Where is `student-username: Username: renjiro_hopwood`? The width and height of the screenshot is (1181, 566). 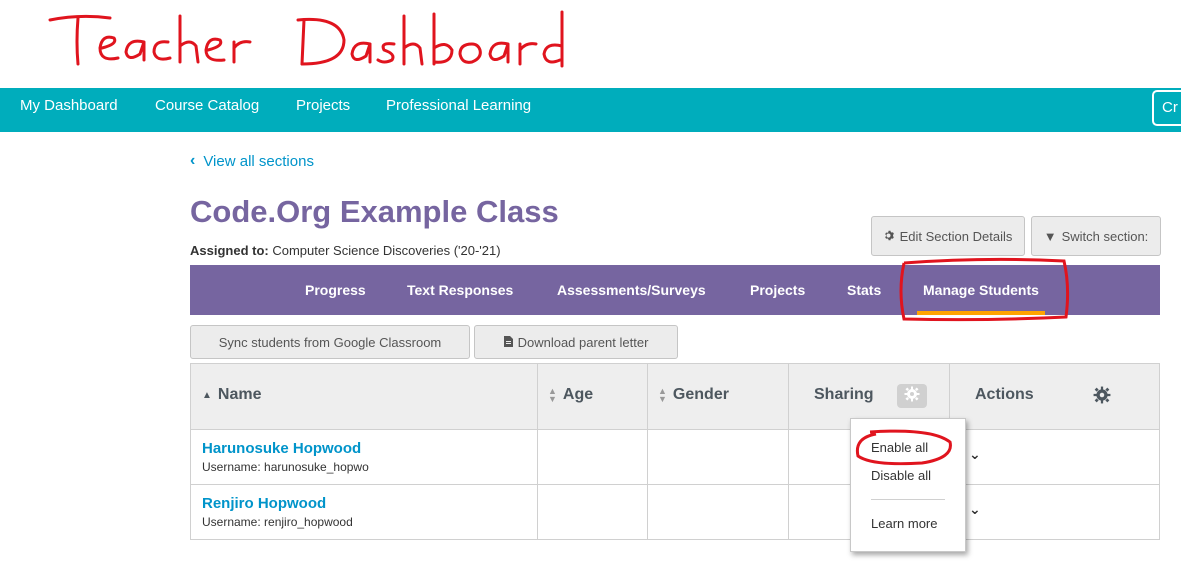 student-username: Username: renjiro_hopwood is located at coordinates (277, 522).